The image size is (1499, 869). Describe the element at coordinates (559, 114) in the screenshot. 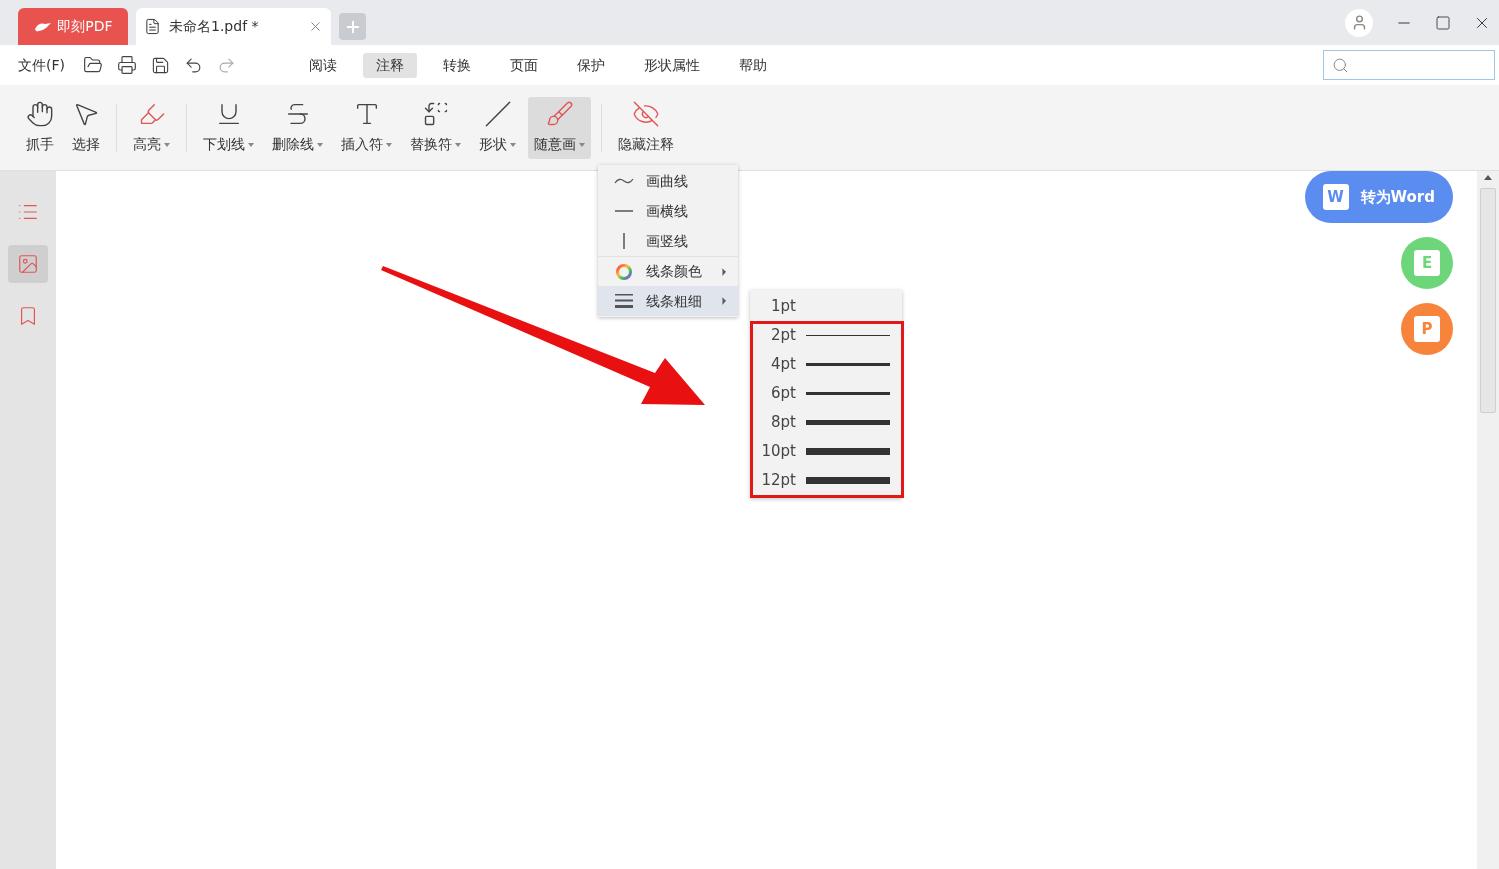

I see `freehand-icon` at that location.